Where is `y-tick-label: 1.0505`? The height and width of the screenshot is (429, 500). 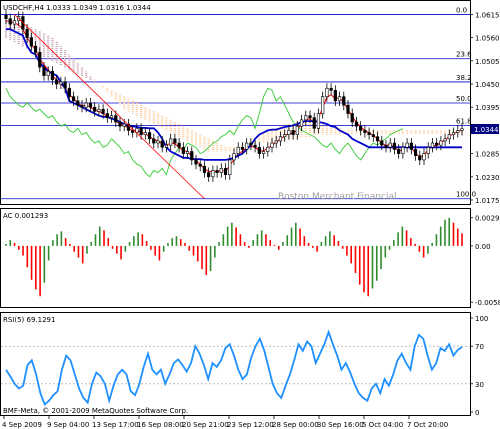 y-tick-label: 1.0505 is located at coordinates (487, 62).